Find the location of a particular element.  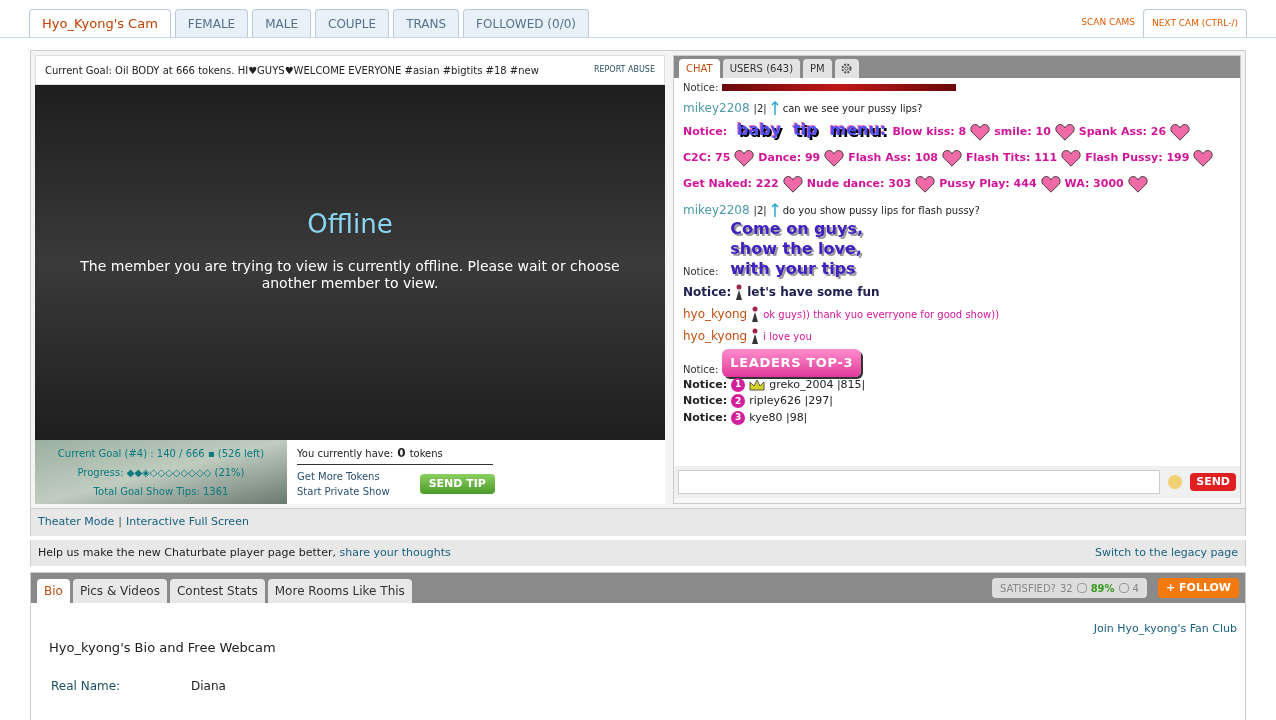

token-count: 0 is located at coordinates (401, 453).